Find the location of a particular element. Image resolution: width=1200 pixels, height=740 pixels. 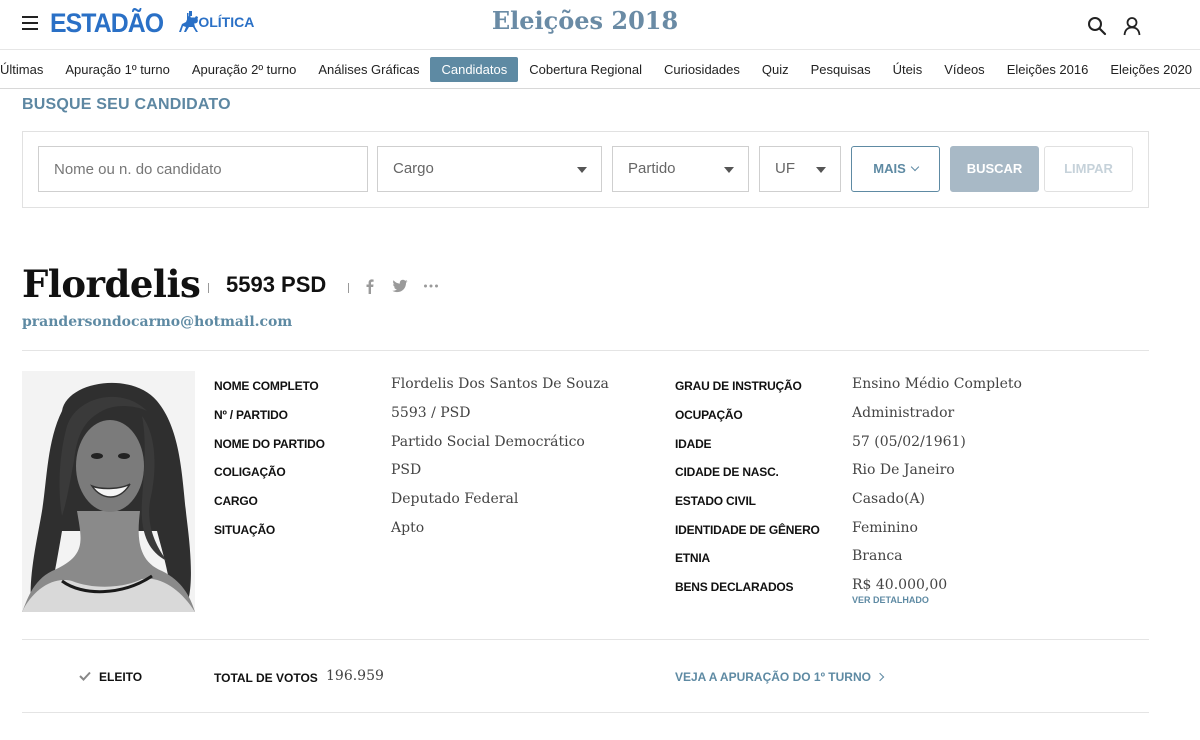

detail-label: Nº / PARTIDO is located at coordinates (251, 415).